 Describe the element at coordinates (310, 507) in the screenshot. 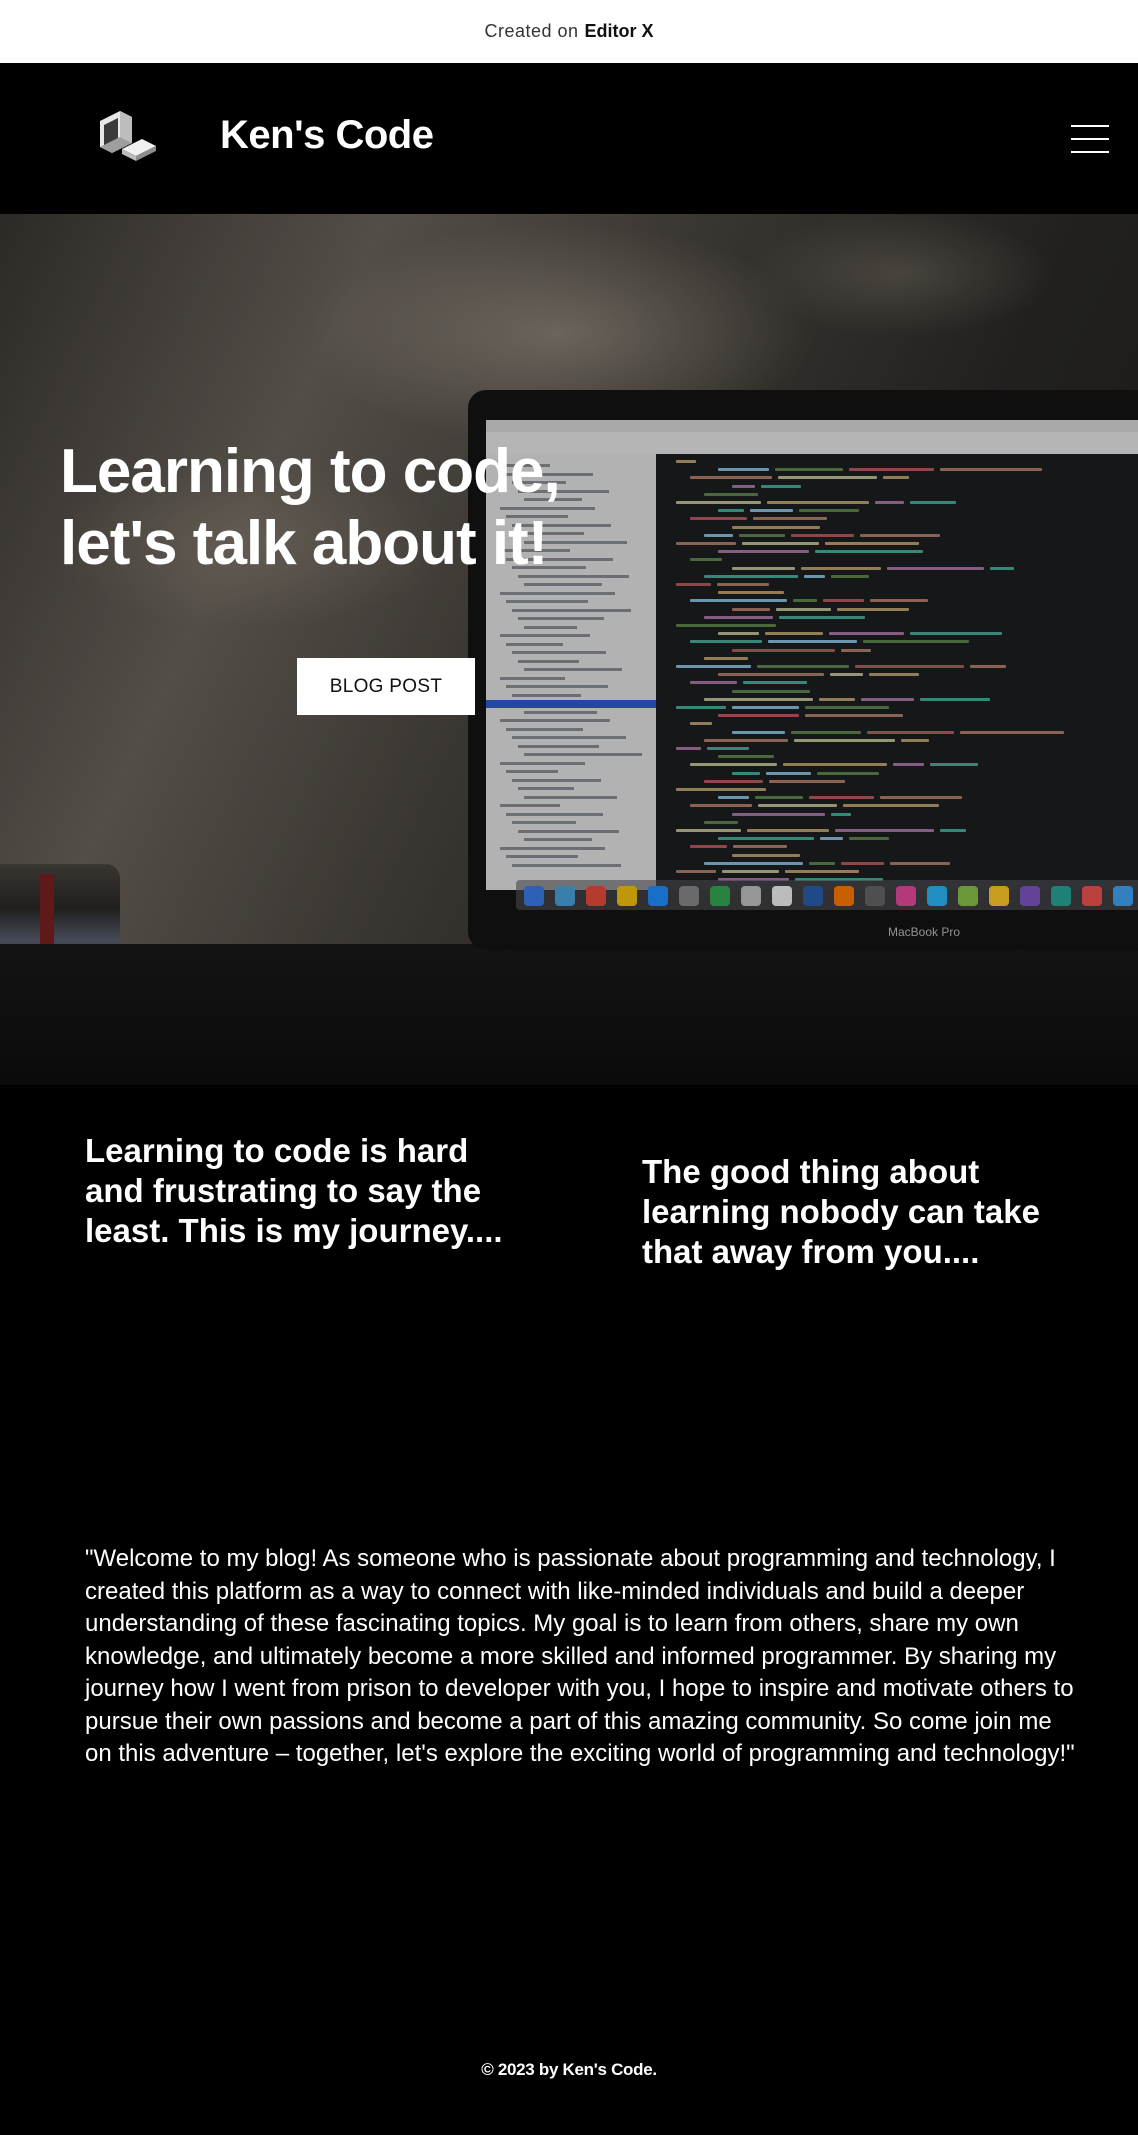

I see `hero-title: Learning to code, let's talk about it!` at that location.